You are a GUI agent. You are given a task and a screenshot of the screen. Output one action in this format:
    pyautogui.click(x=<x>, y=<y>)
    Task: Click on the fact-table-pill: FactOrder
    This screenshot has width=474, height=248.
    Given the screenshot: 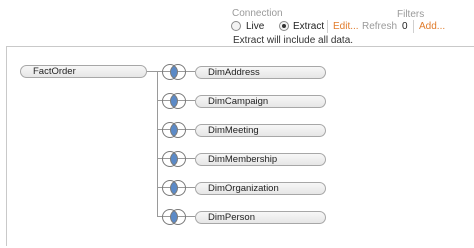 What is the action you would take?
    pyautogui.click(x=83, y=71)
    